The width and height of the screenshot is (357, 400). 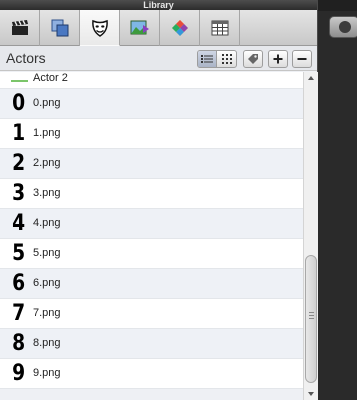 What do you see at coordinates (19, 283) in the screenshot?
I see `digit-image-icon: 6` at bounding box center [19, 283].